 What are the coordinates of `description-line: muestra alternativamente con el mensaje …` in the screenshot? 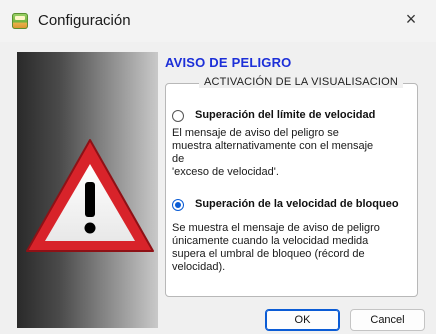 It's located at (273, 152).